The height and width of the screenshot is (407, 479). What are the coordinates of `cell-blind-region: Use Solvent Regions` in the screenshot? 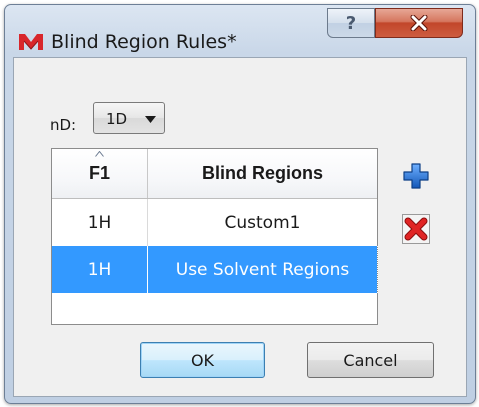 It's located at (263, 269).